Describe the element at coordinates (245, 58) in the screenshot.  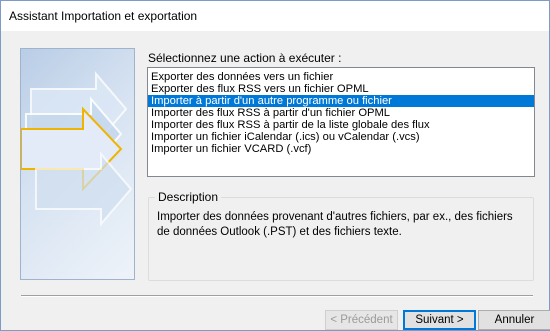
I see `action-prompt-label: Sélectionnez une action à exécuter :` at that location.